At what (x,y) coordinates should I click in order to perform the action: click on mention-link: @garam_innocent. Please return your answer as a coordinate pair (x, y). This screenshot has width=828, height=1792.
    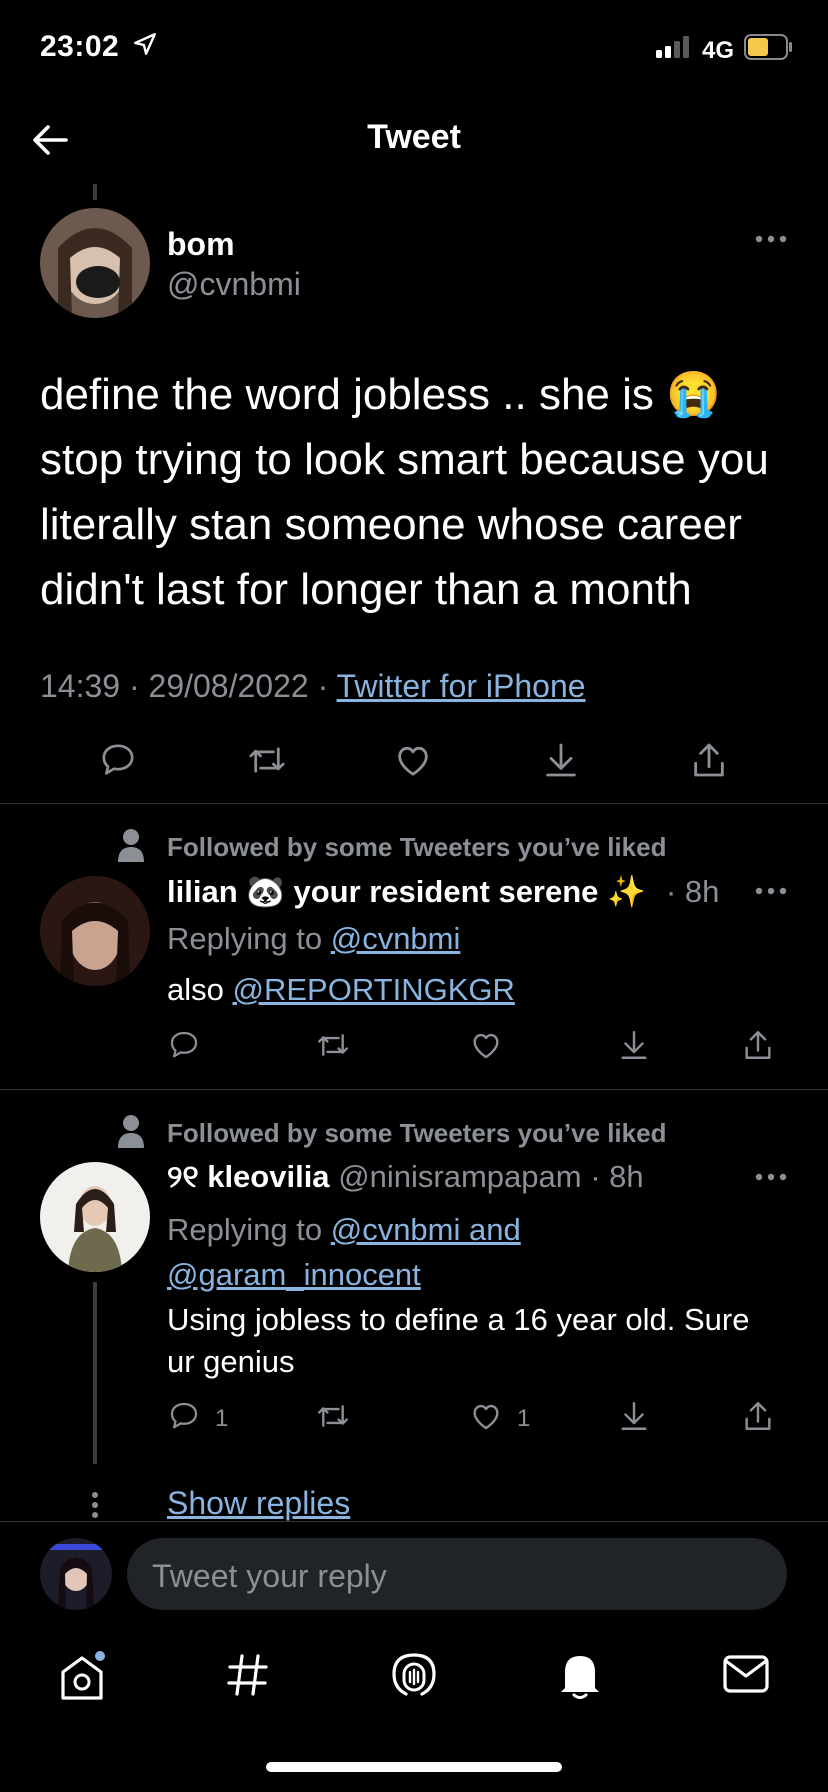
    Looking at the image, I should click on (344, 1274).